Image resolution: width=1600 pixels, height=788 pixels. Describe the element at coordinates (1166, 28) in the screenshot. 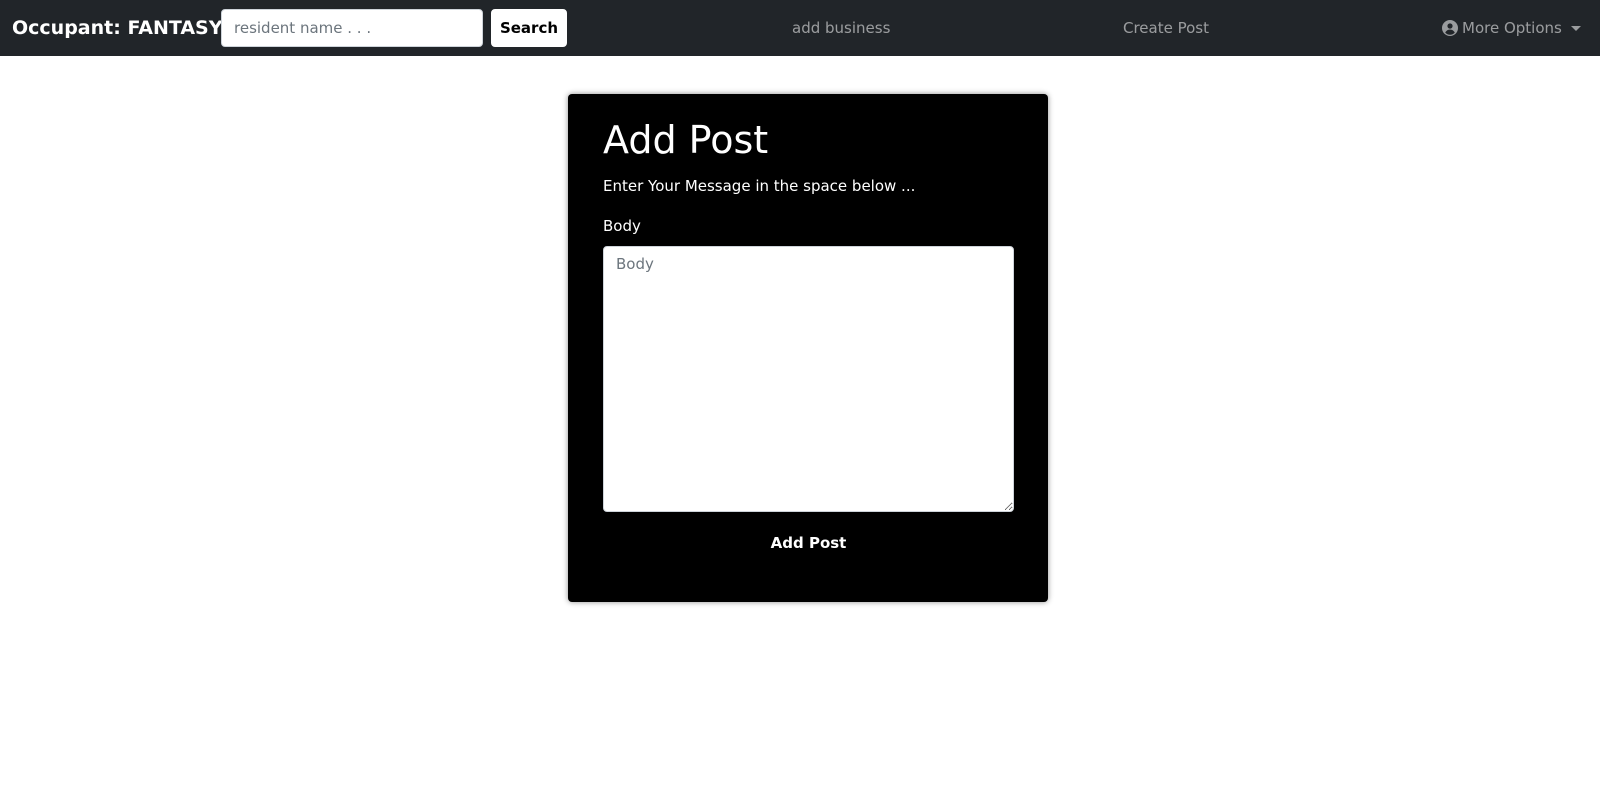

I see `nav-link-create-post: Create Post` at that location.